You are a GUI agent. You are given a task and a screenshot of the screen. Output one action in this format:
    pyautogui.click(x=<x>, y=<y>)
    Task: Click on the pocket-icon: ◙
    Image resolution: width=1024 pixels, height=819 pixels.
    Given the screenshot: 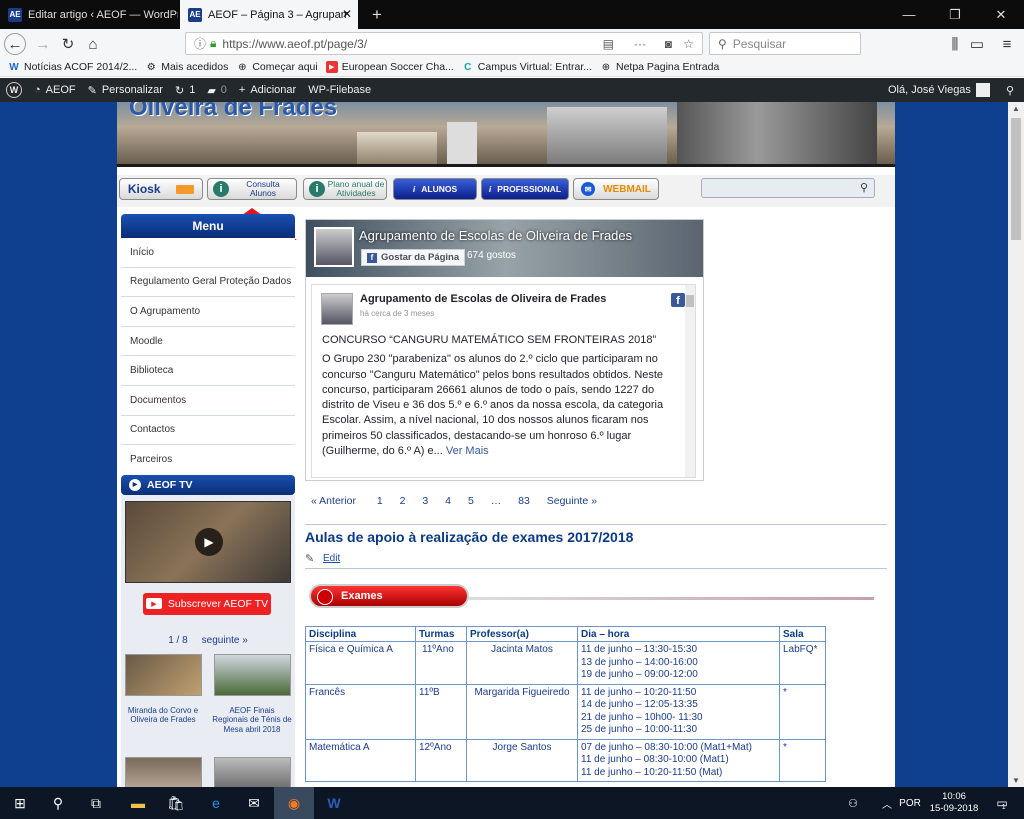 What is the action you would take?
    pyautogui.click(x=668, y=44)
    